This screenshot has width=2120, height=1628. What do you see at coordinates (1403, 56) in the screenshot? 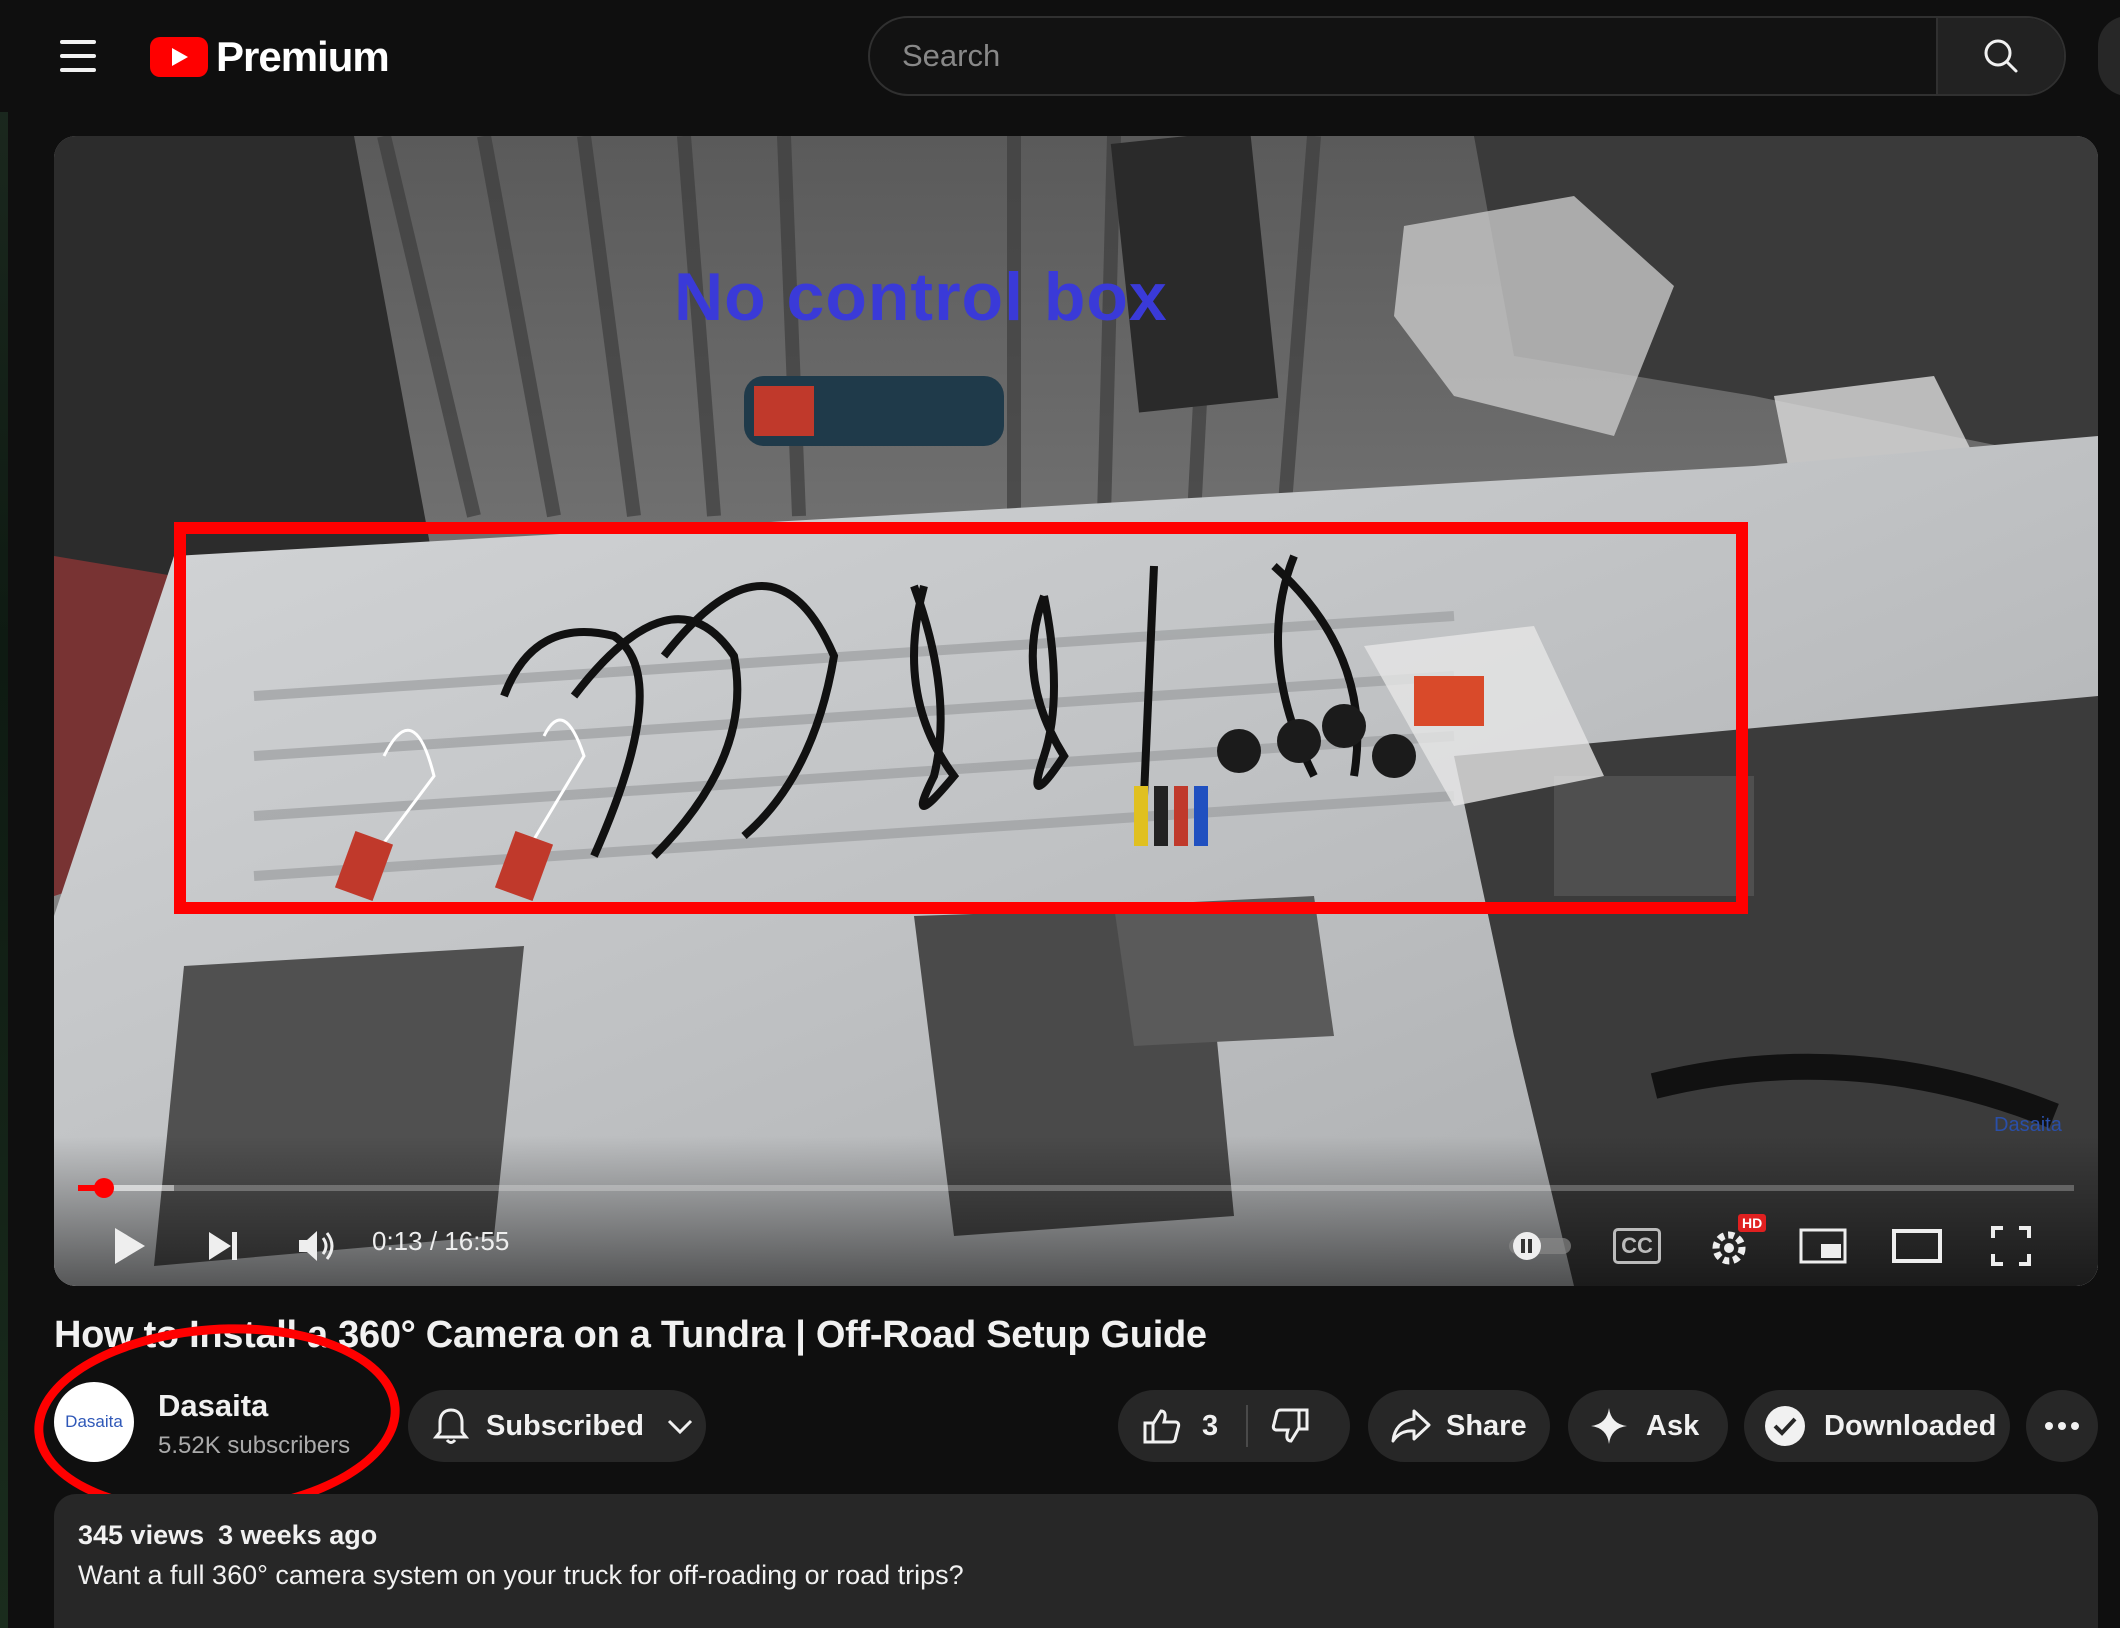
I see `search-input` at bounding box center [1403, 56].